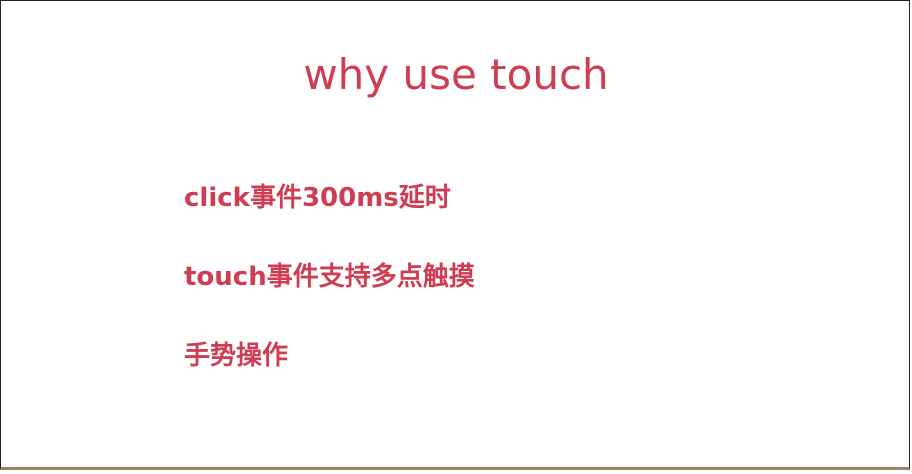  I want to click on bullet-item-gestures: 手势操作, so click(236, 356).